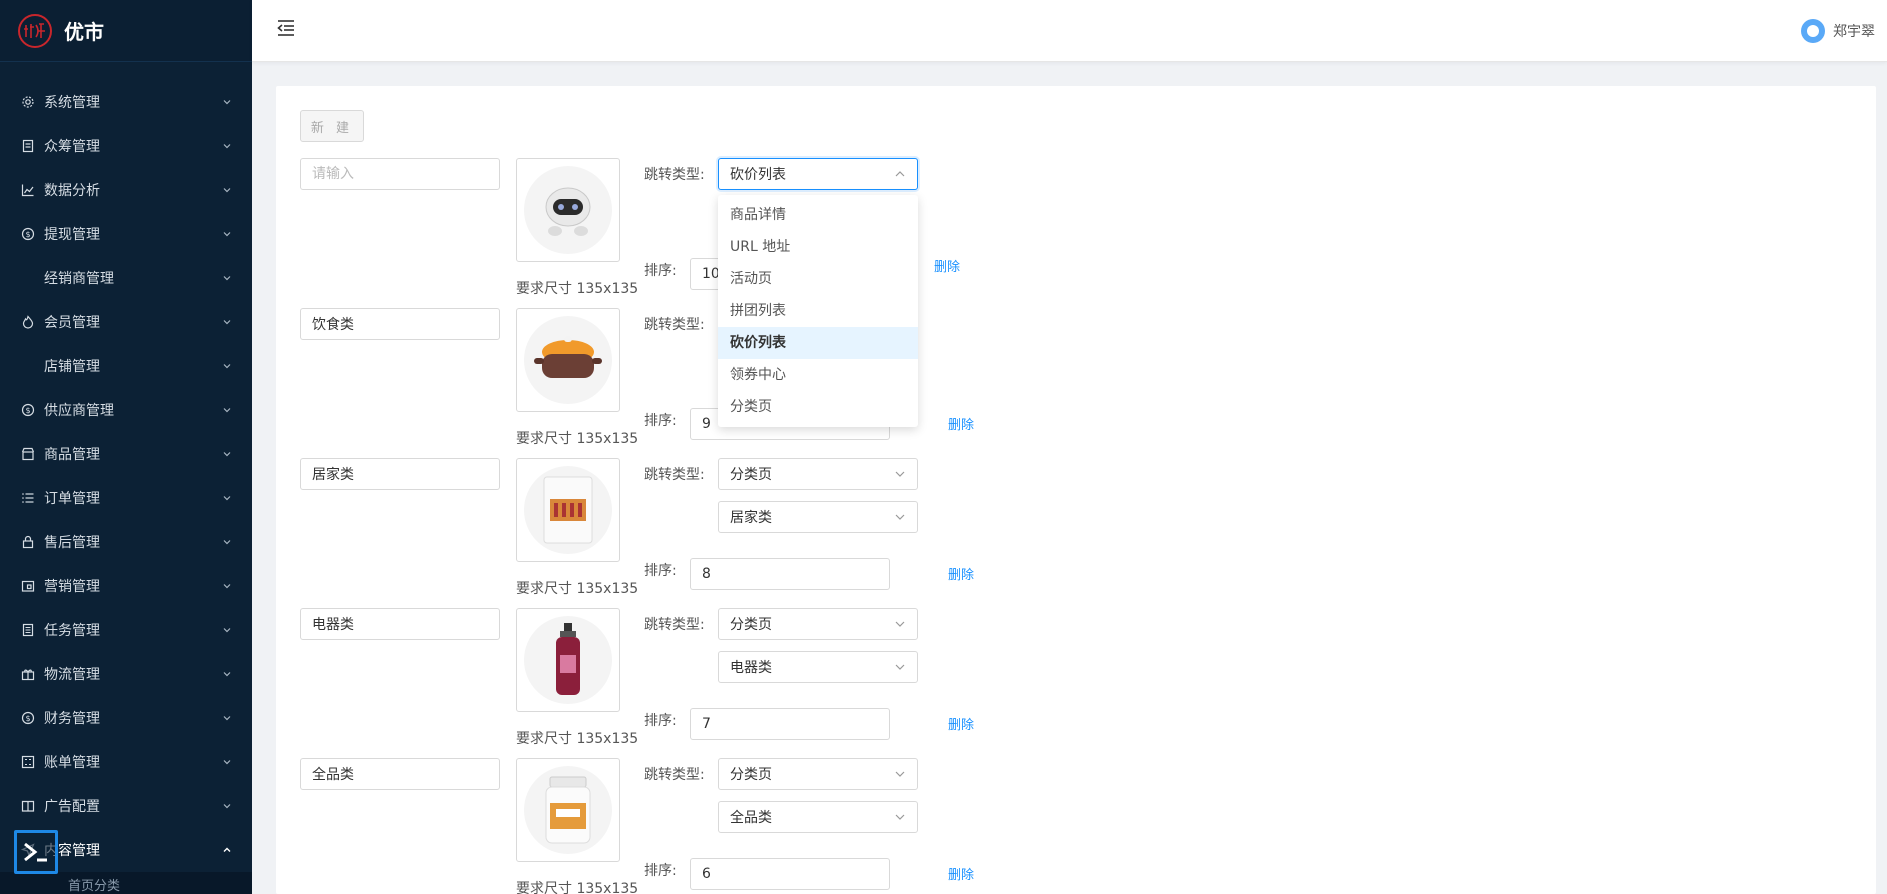 This screenshot has height=894, width=1887. I want to click on shop-icon, so click(28, 454).